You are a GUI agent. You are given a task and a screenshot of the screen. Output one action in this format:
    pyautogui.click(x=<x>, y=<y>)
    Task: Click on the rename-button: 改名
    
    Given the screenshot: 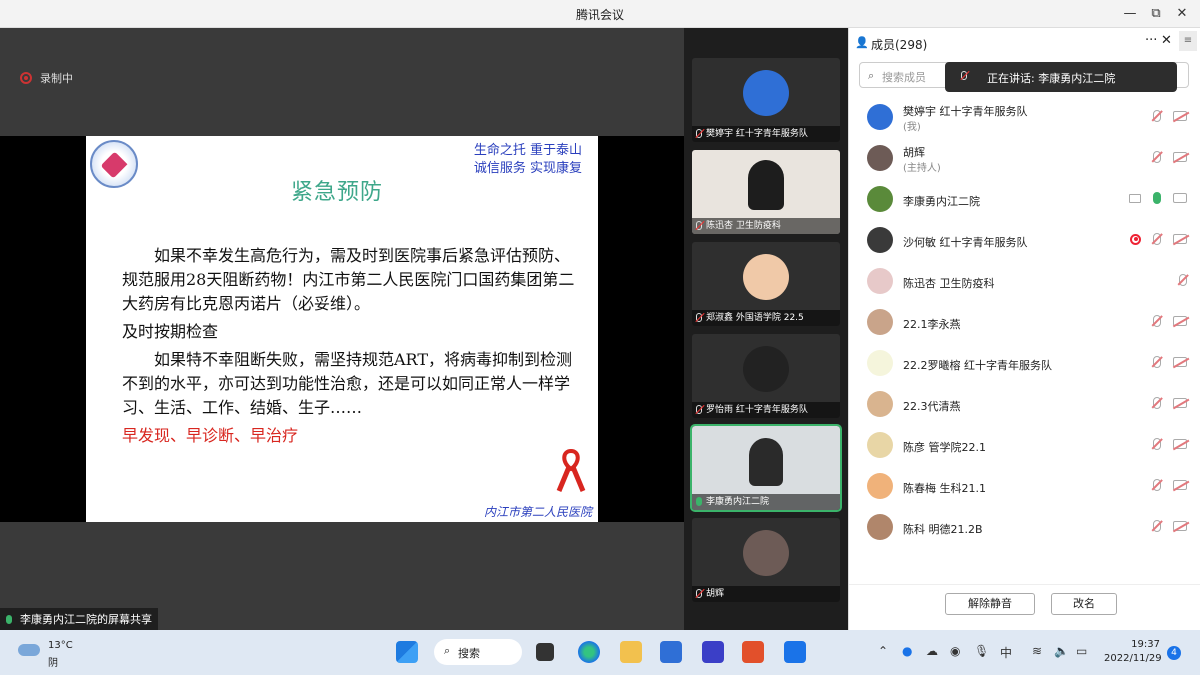 What is the action you would take?
    pyautogui.click(x=1084, y=604)
    